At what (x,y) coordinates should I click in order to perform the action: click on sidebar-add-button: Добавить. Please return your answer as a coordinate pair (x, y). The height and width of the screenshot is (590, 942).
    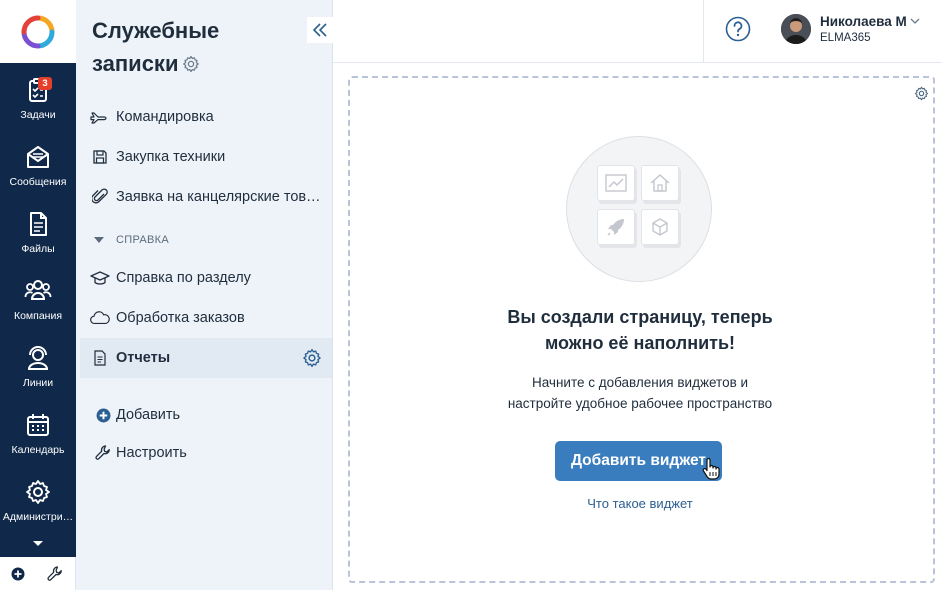
    Looking at the image, I should click on (137, 415).